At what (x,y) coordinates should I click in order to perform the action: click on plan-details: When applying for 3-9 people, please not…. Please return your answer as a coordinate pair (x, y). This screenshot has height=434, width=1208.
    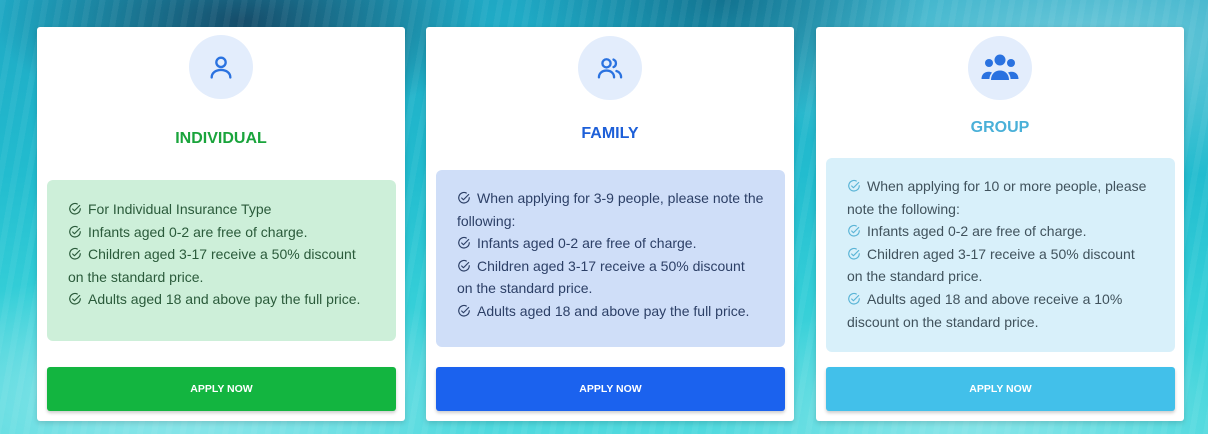
    Looking at the image, I should click on (610, 258).